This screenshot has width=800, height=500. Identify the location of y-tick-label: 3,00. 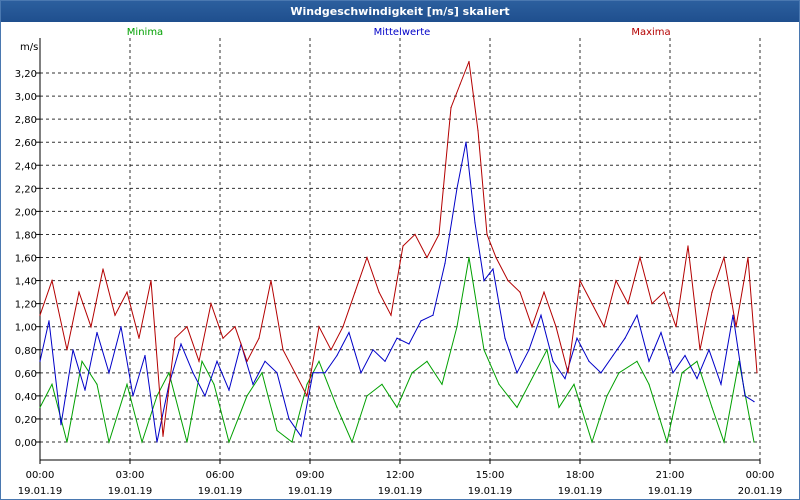
(26, 97).